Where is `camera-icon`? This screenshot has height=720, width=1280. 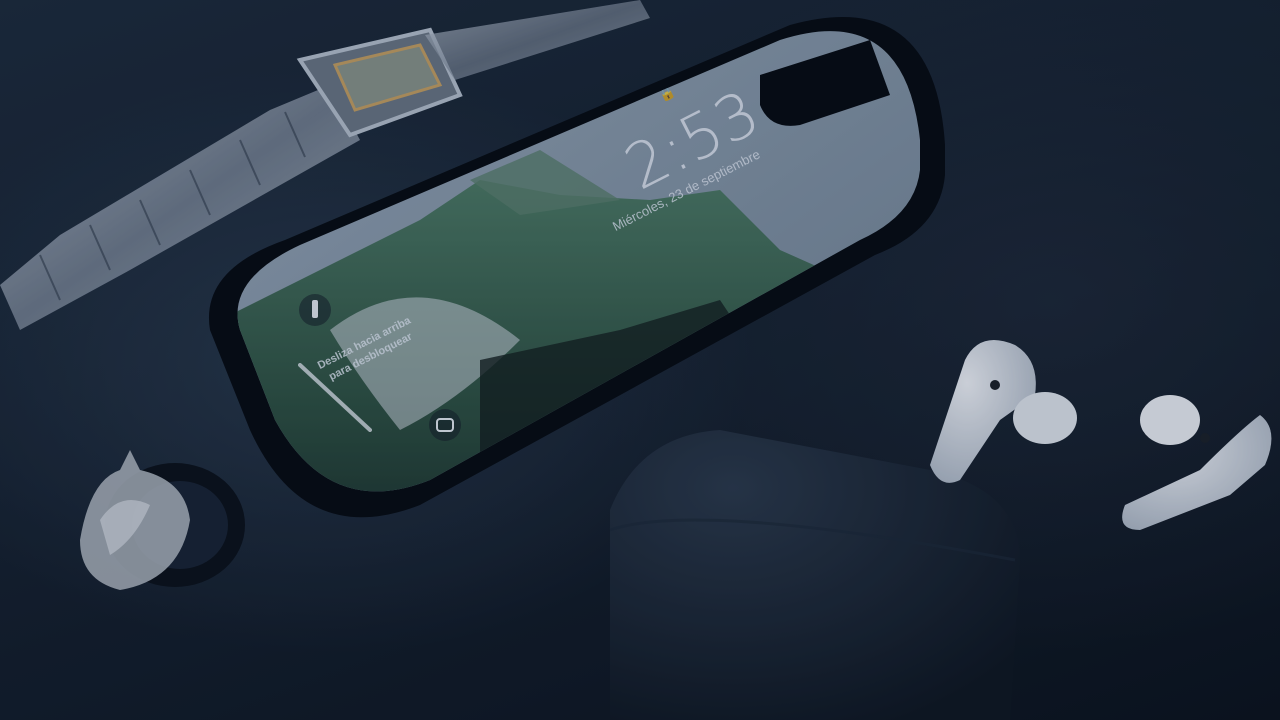 camera-icon is located at coordinates (445, 425).